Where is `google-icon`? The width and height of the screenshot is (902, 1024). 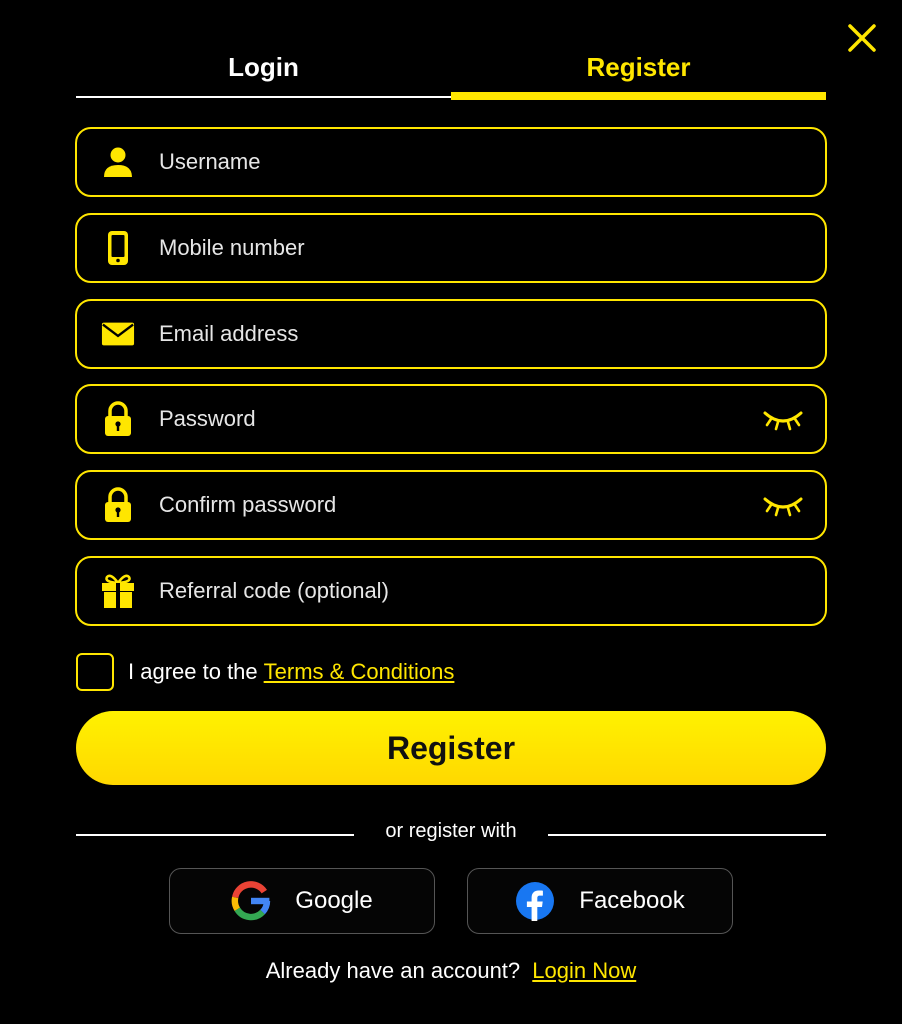
google-icon is located at coordinates (251, 901).